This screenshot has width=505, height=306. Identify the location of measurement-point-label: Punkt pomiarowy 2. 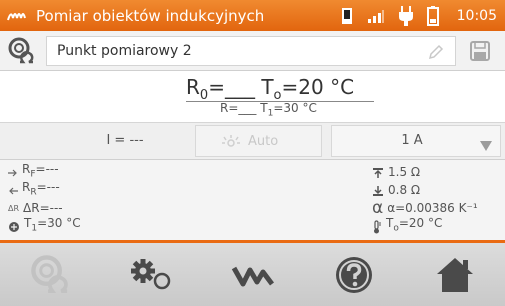
(124, 50).